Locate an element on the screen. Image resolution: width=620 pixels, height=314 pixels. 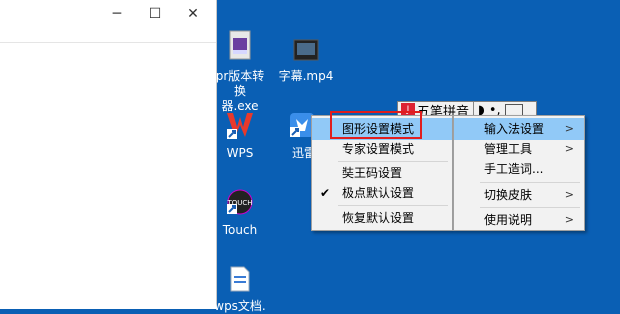
desktop-icon-wps-doc: wps文档. is located at coordinates (240, 290).